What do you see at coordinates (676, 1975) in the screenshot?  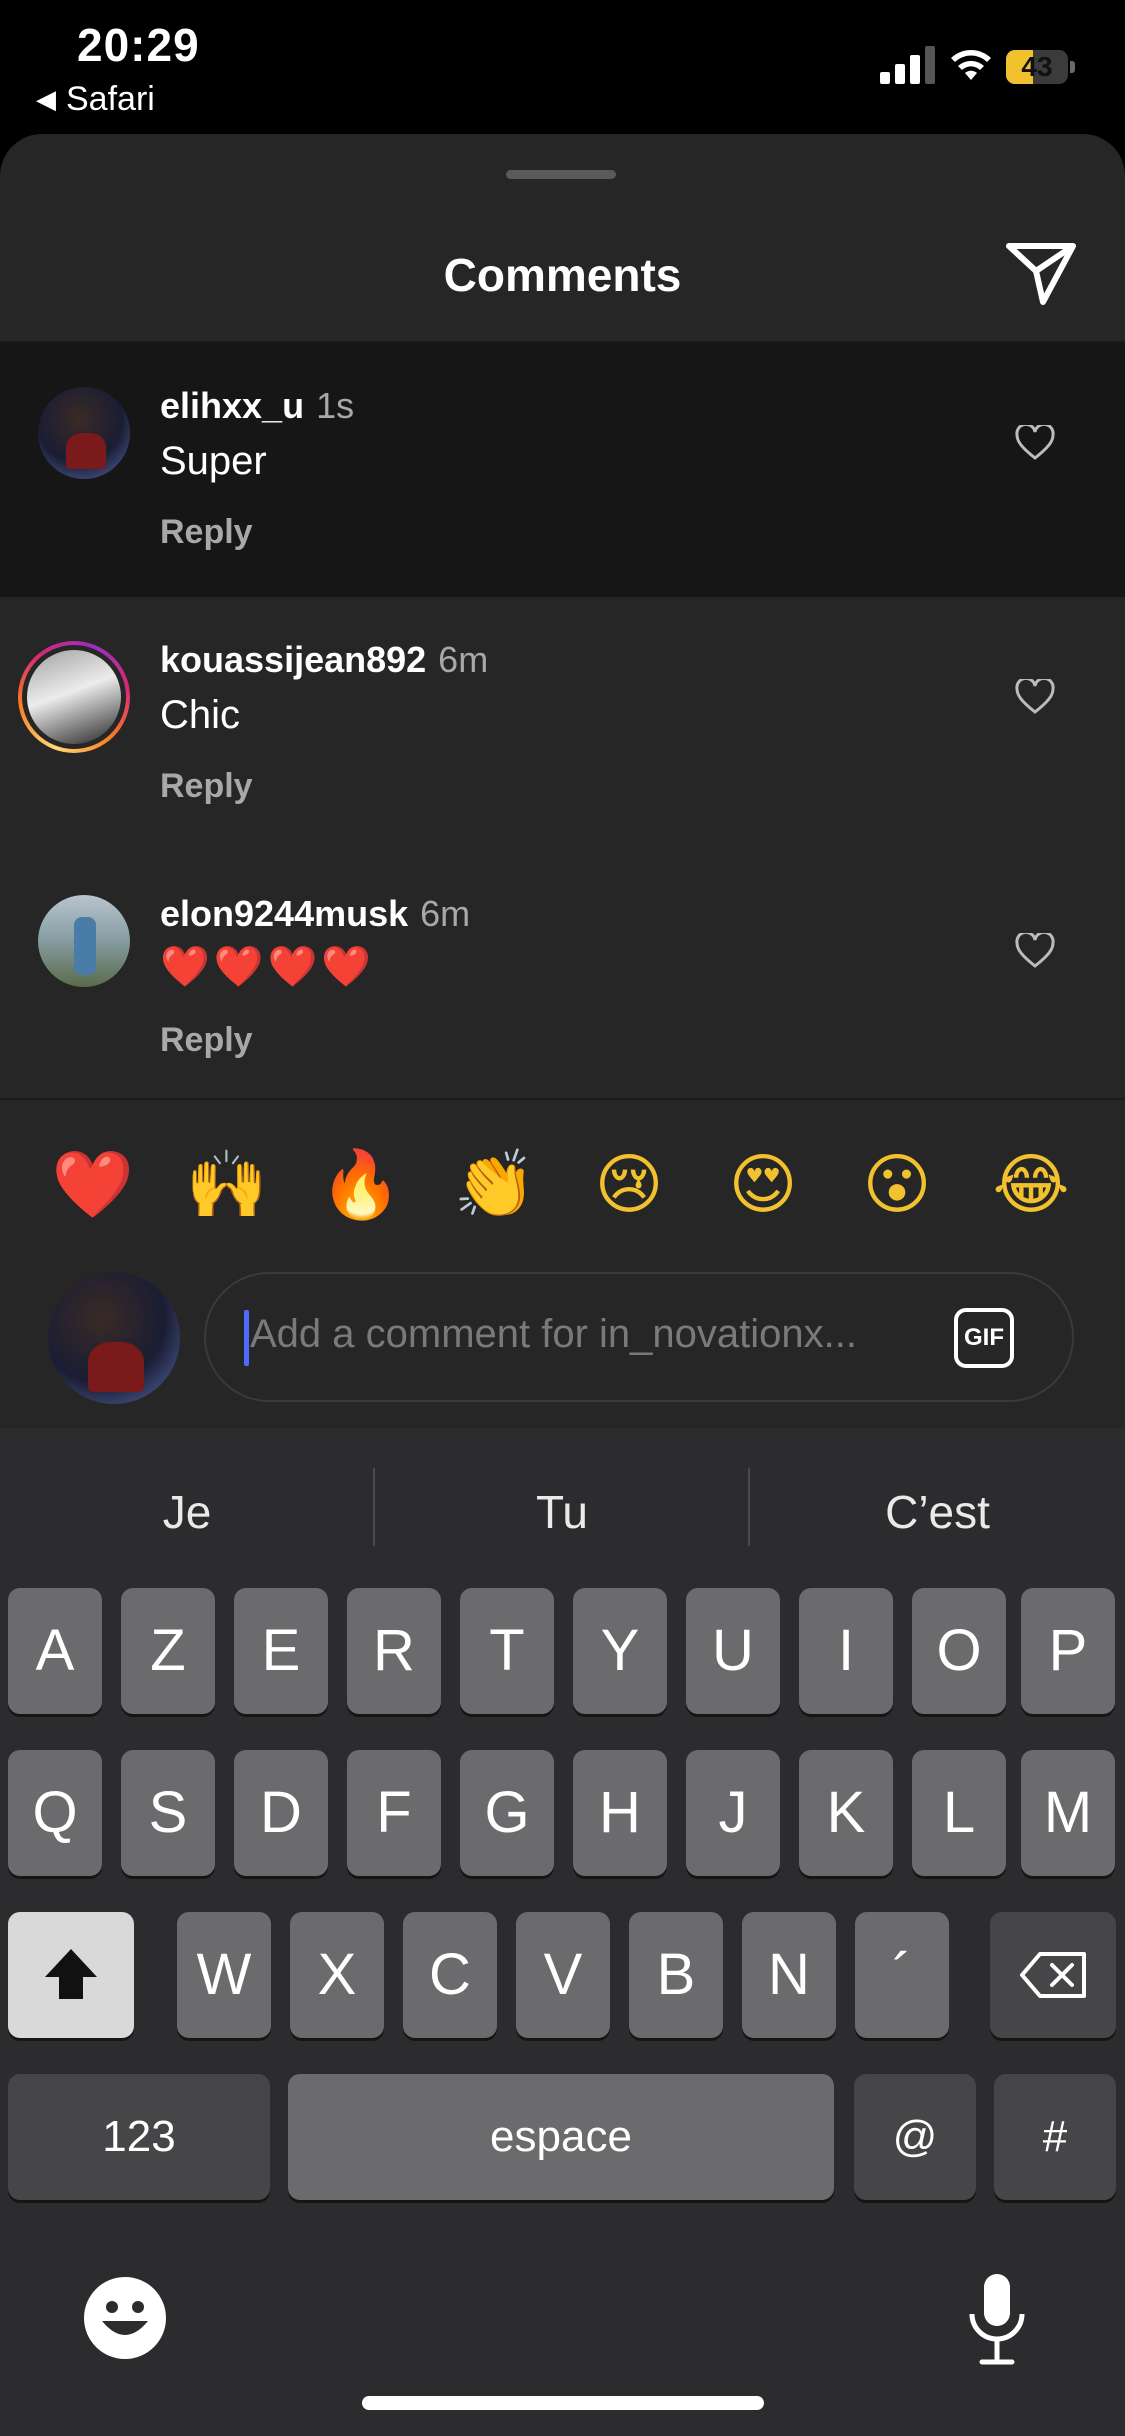 I see `key-b: B` at bounding box center [676, 1975].